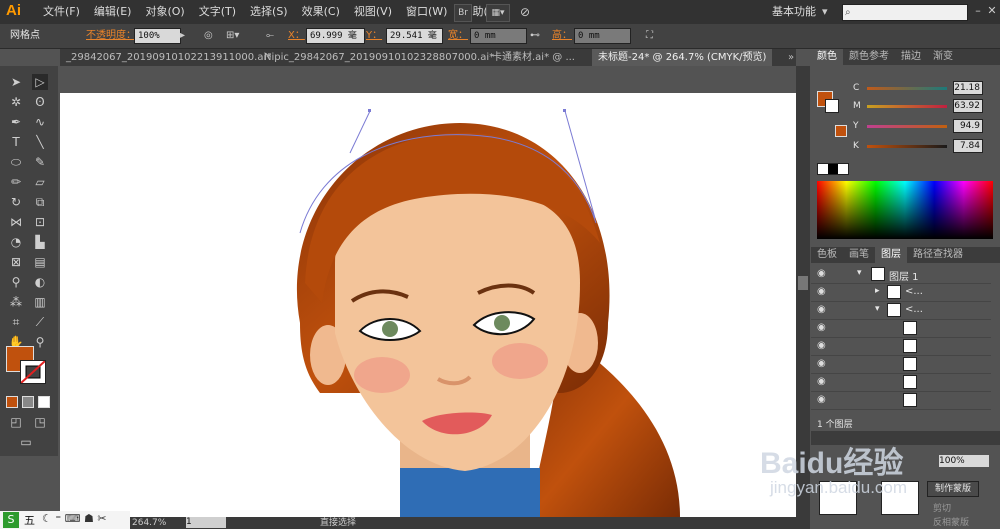  What do you see at coordinates (16, 182) in the screenshot?
I see `pencil-tool-icon: ✏` at bounding box center [16, 182].